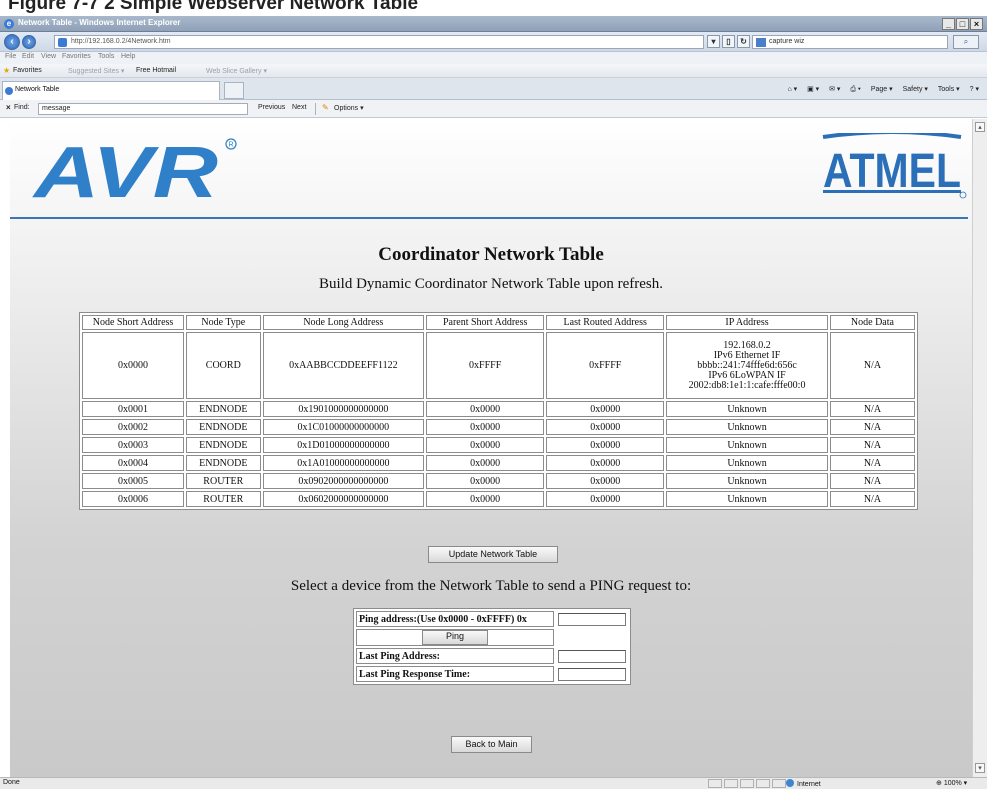  Describe the element at coordinates (343, 499) in the screenshot. I see `cell-long-address: 0x0602000000000000` at that location.